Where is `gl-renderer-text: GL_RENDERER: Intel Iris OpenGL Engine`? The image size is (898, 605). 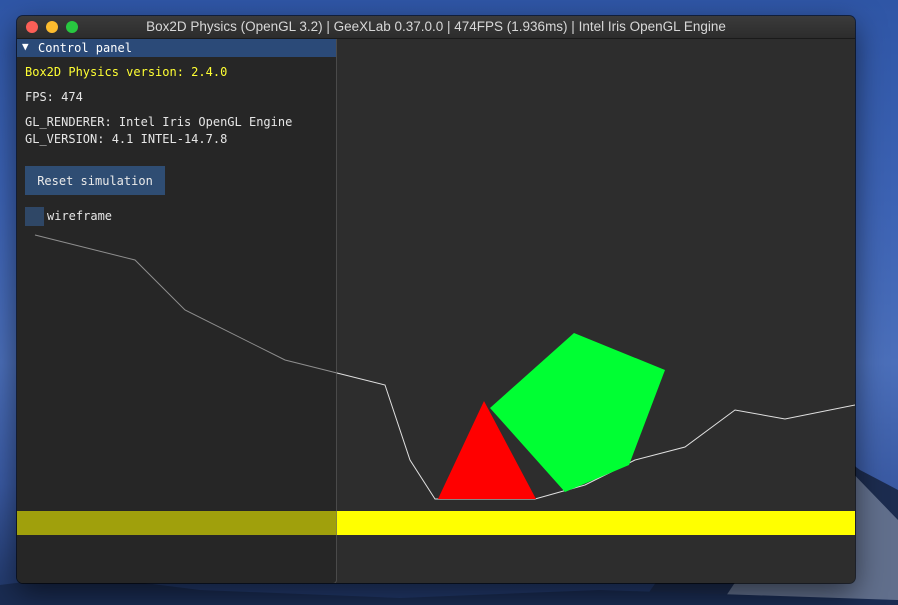
gl-renderer-text: GL_RENDERER: Intel Iris OpenGL Engine is located at coordinates (159, 122).